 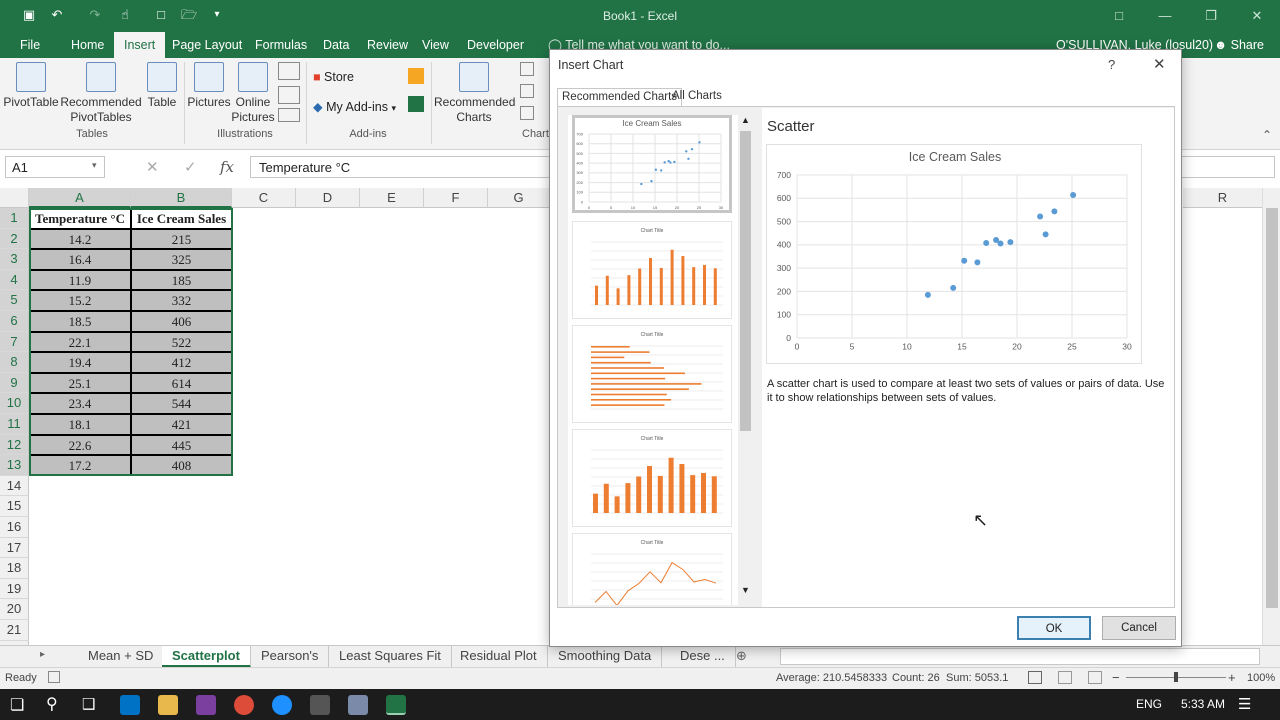 What do you see at coordinates (387, 45) in the screenshot?
I see `tab-review: Review` at bounding box center [387, 45].